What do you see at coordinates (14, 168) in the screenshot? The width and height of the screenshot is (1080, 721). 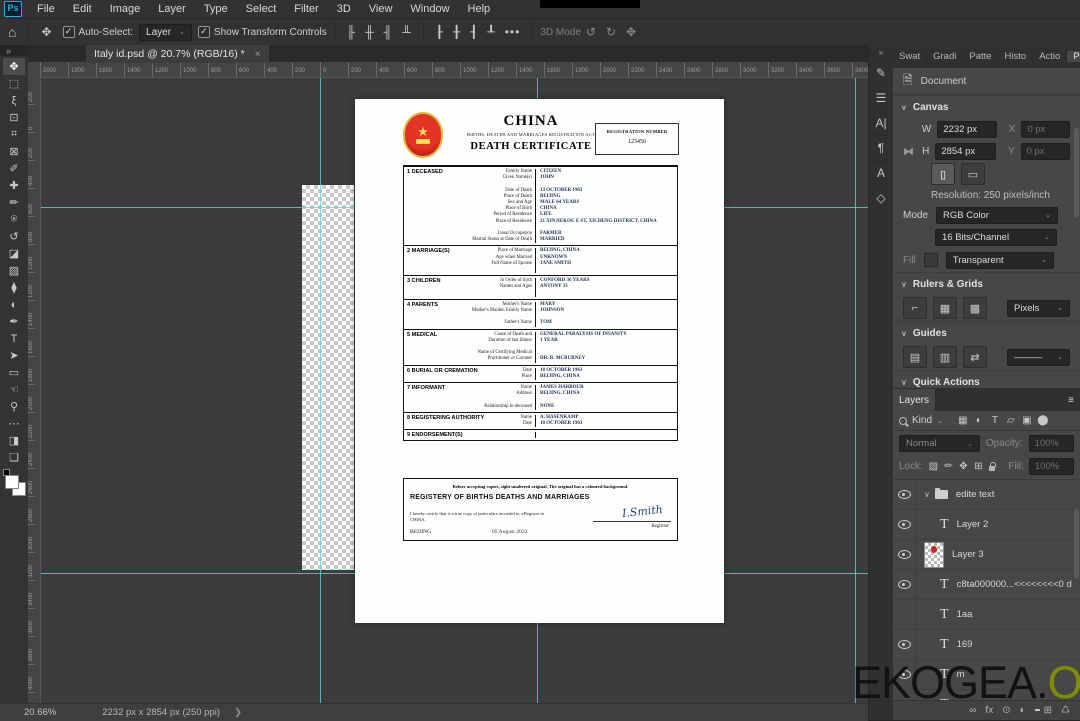 I see `tool-button: ✐` at bounding box center [14, 168].